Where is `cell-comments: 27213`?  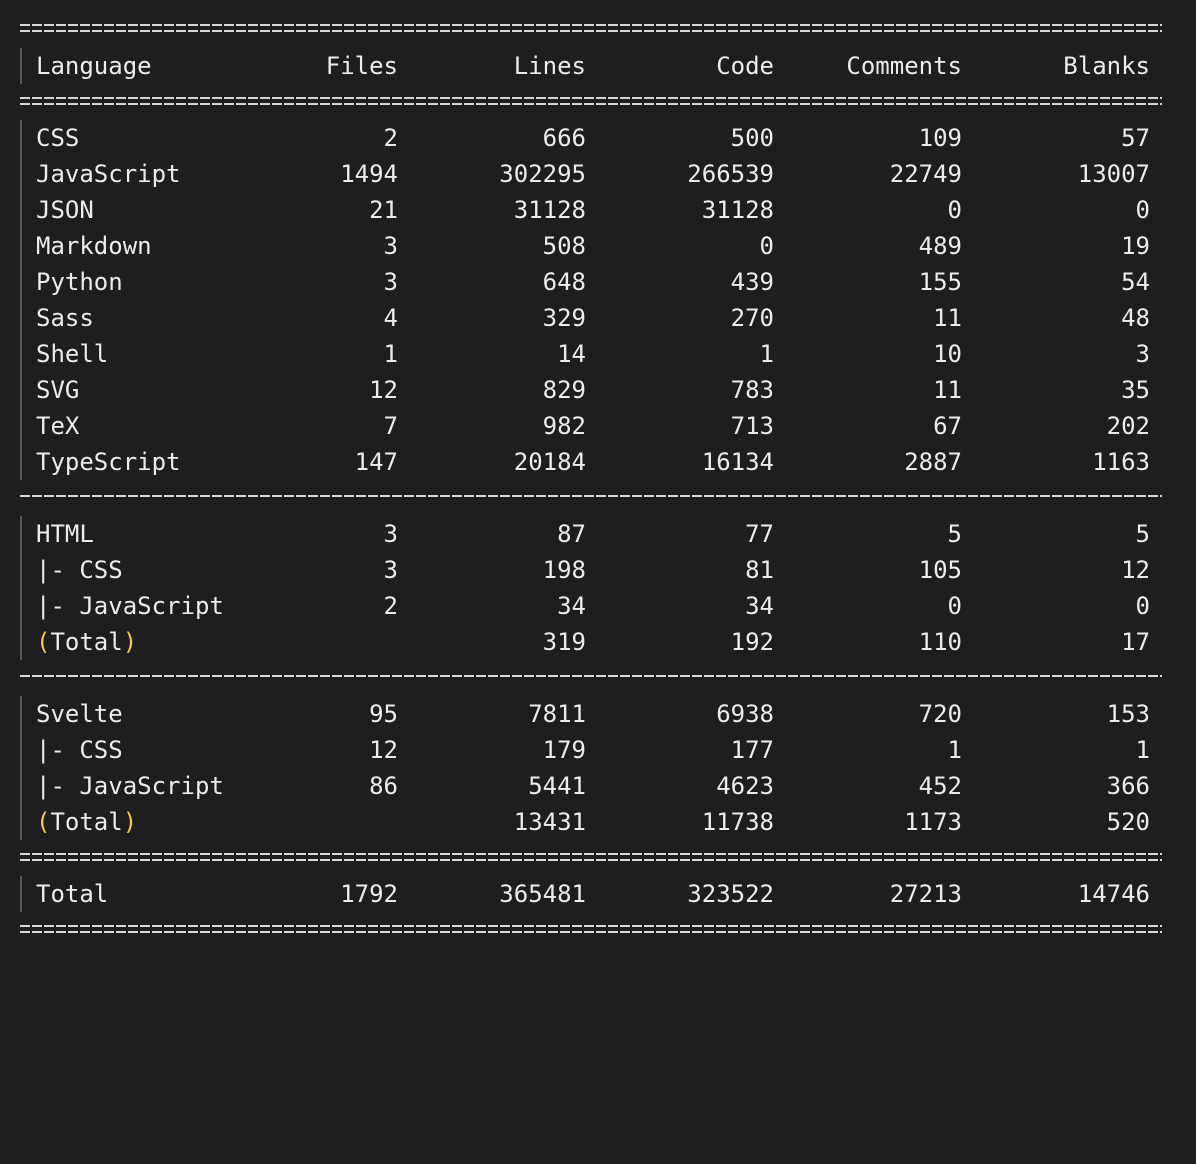
cell-comments: 27213 is located at coordinates (925, 894).